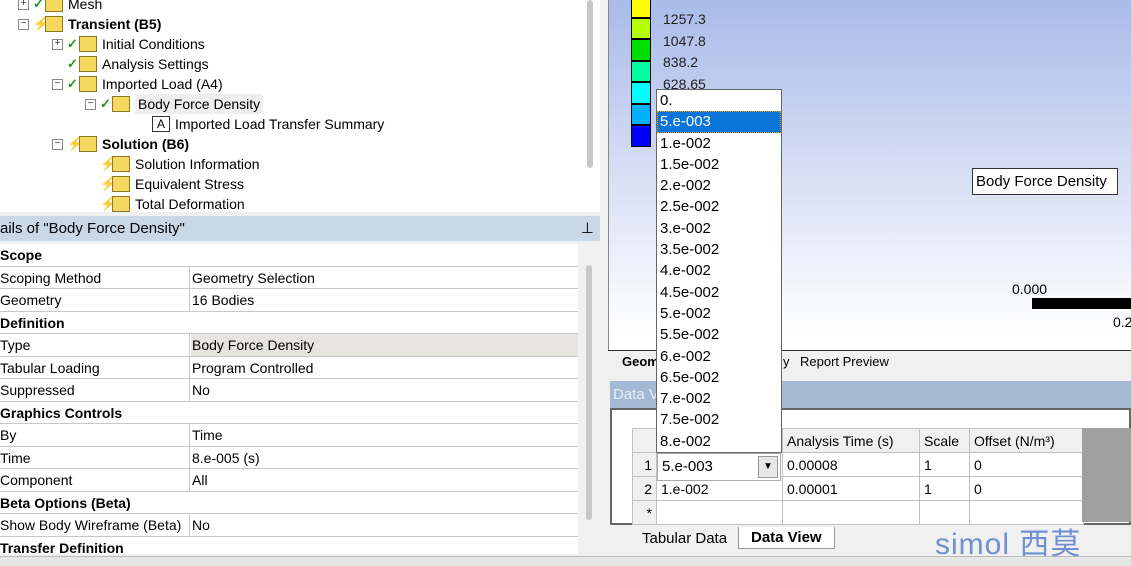 This screenshot has width=1131, height=566. Describe the element at coordinates (589, 392) in the screenshot. I see `details-scrollbar` at that location.